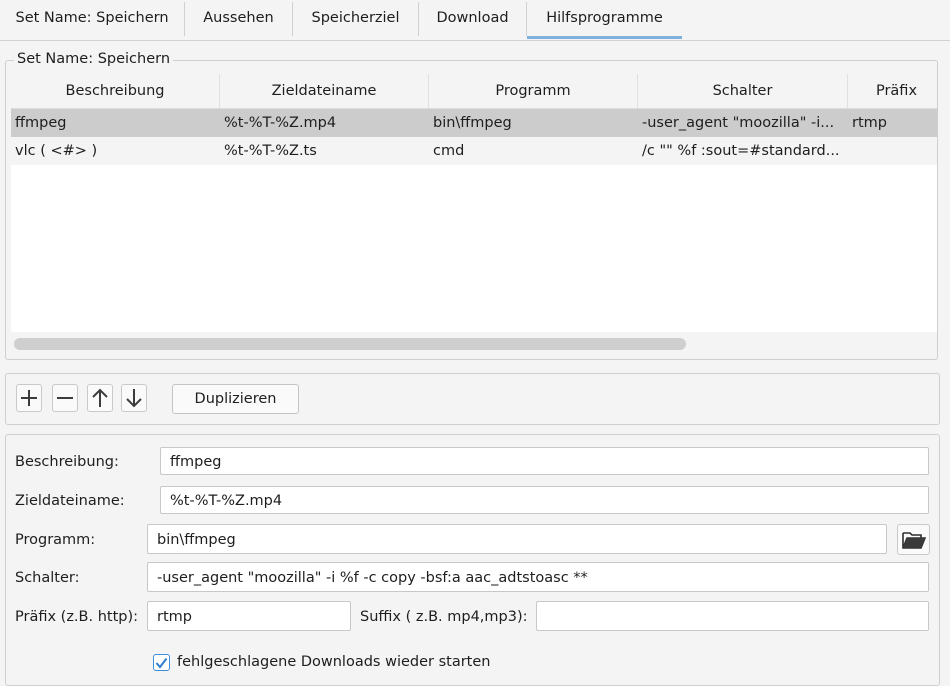 The image size is (950, 686). Describe the element at coordinates (472, 399) in the screenshot. I see `row-toolbar: Duplizieren` at that location.